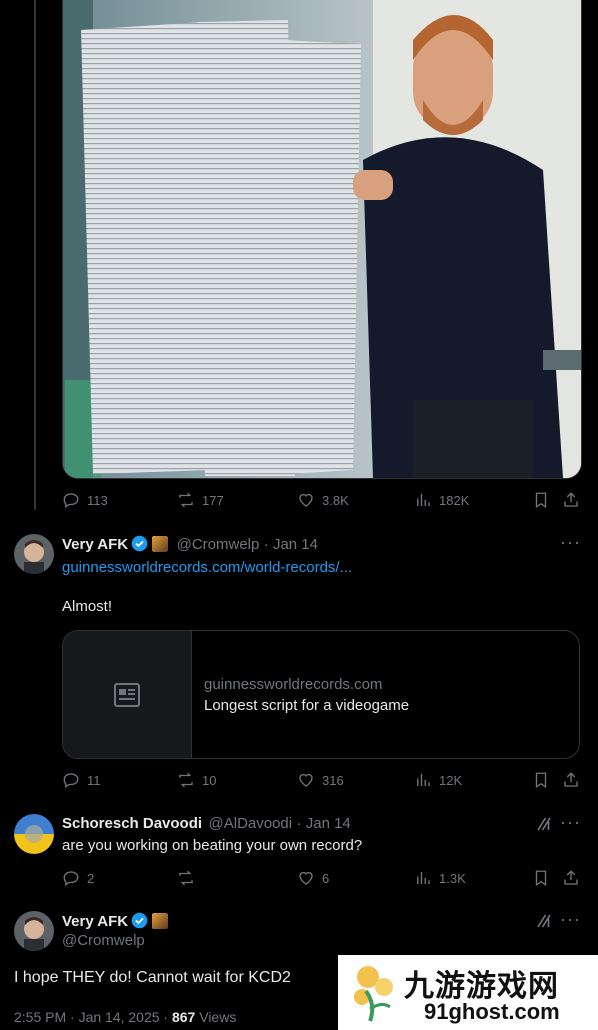  I want to click on card-thumbnail, so click(127, 694).